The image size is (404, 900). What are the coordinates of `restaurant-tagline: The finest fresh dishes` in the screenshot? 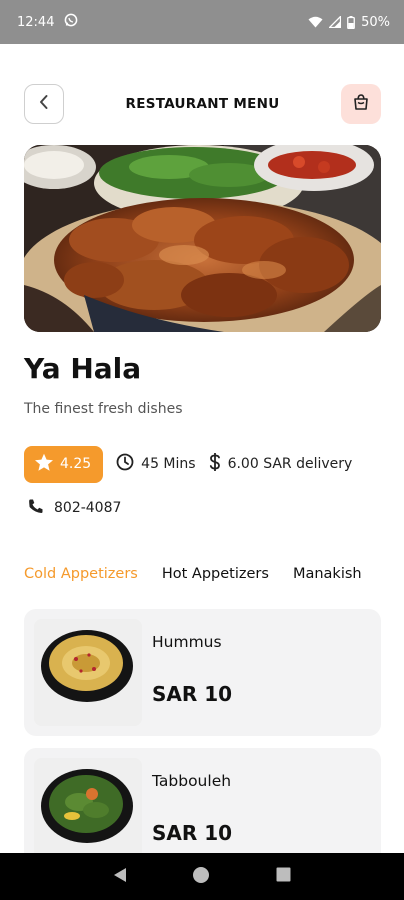 It's located at (103, 409).